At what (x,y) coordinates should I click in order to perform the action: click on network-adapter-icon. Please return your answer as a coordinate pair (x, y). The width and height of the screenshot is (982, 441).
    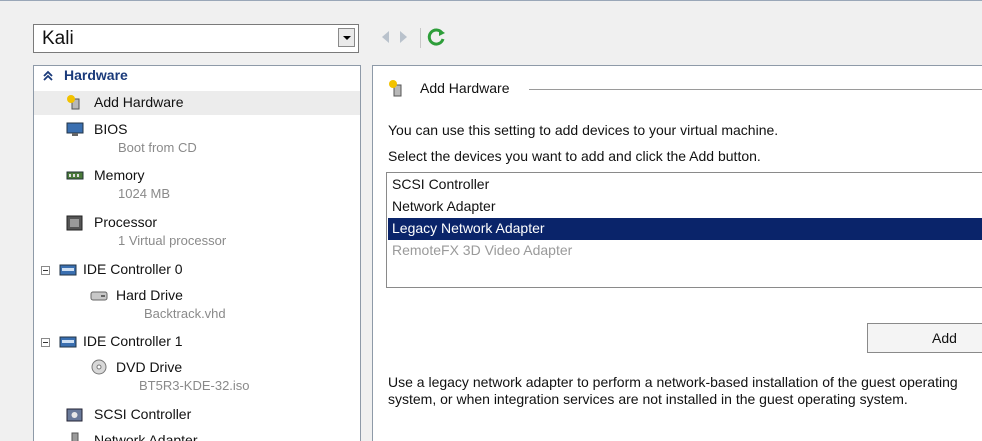
    Looking at the image, I should click on (75, 436).